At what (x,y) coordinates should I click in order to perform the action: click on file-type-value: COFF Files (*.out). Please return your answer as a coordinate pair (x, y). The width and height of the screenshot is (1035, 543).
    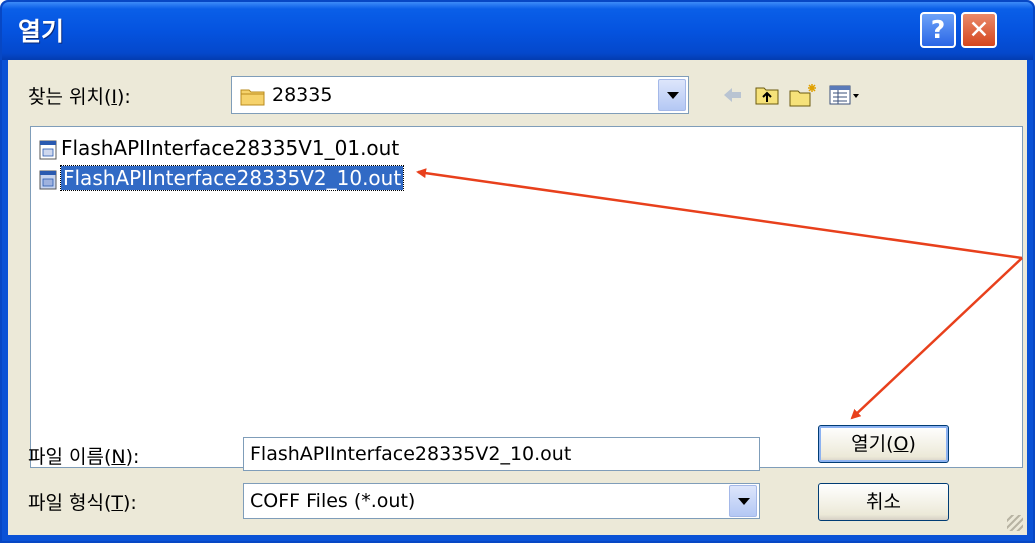
    Looking at the image, I should click on (333, 501).